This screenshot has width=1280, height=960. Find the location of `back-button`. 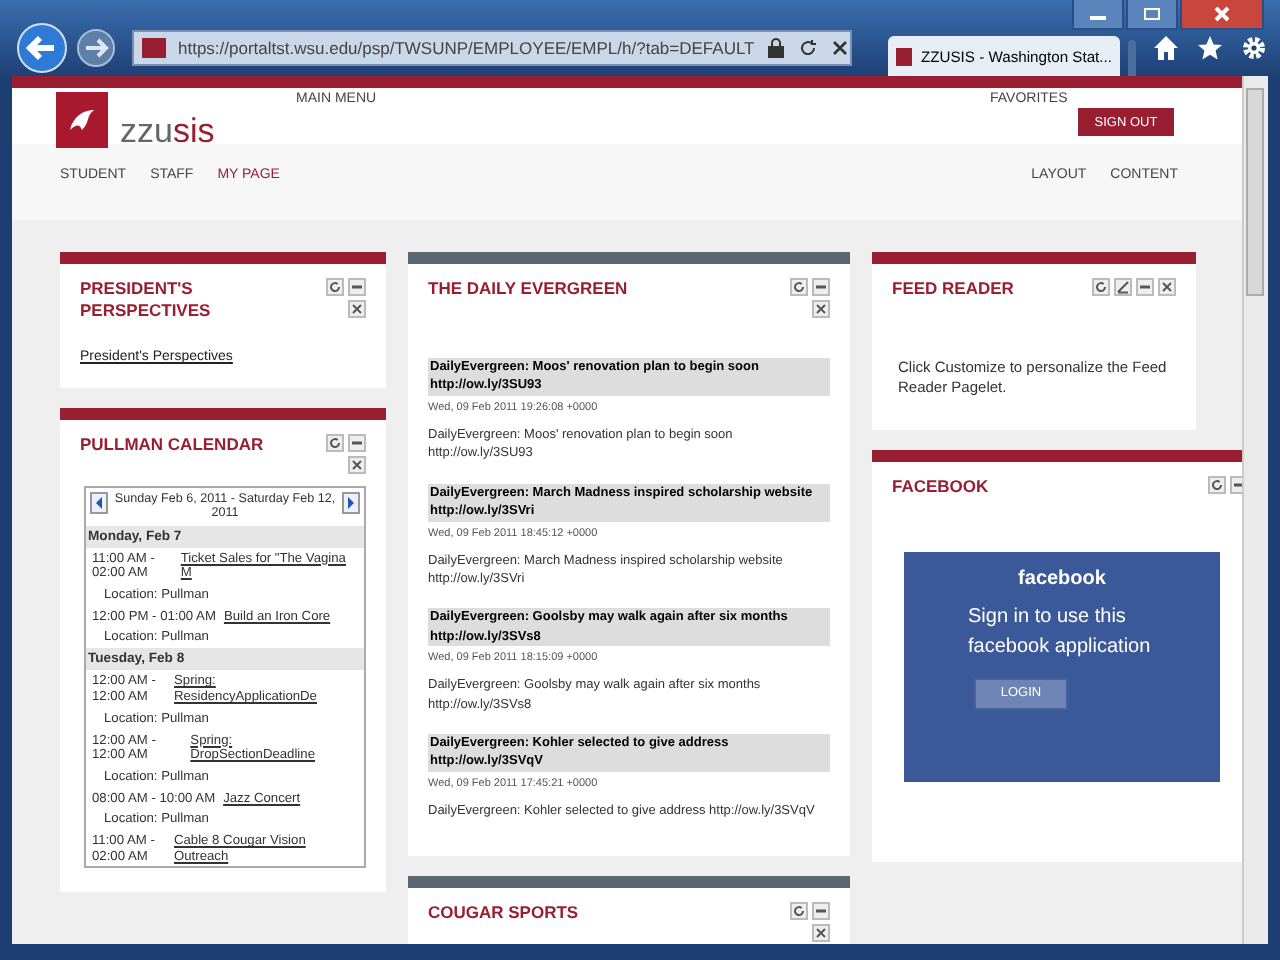

back-button is located at coordinates (42, 48).